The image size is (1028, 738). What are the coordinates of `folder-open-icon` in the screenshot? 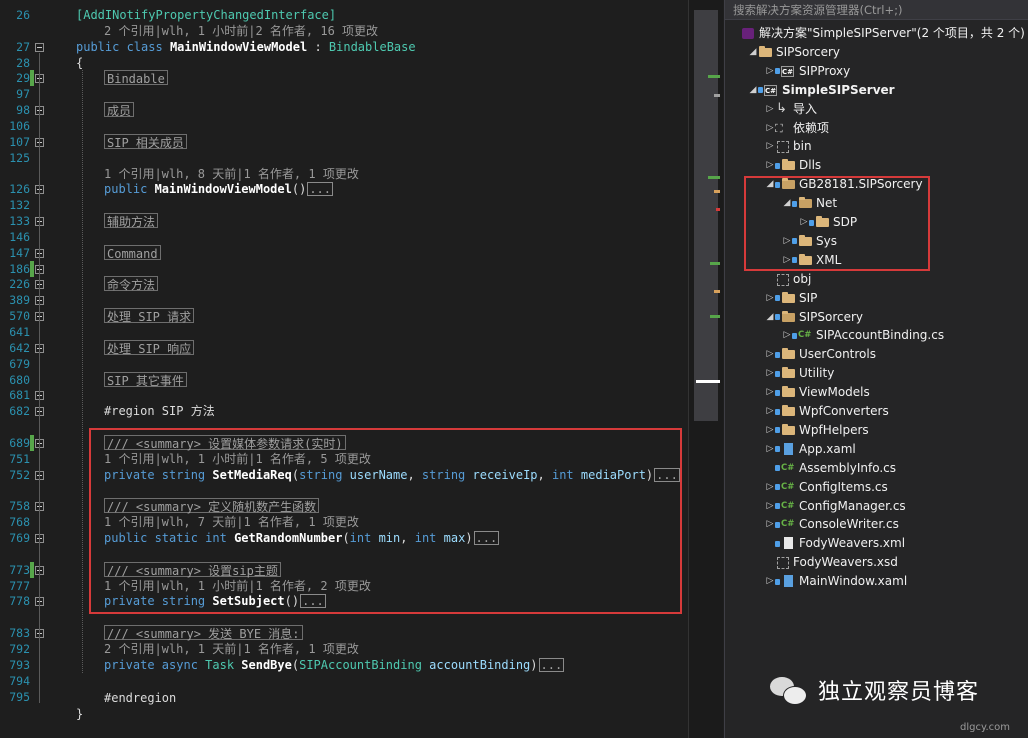 It's located at (788, 317).